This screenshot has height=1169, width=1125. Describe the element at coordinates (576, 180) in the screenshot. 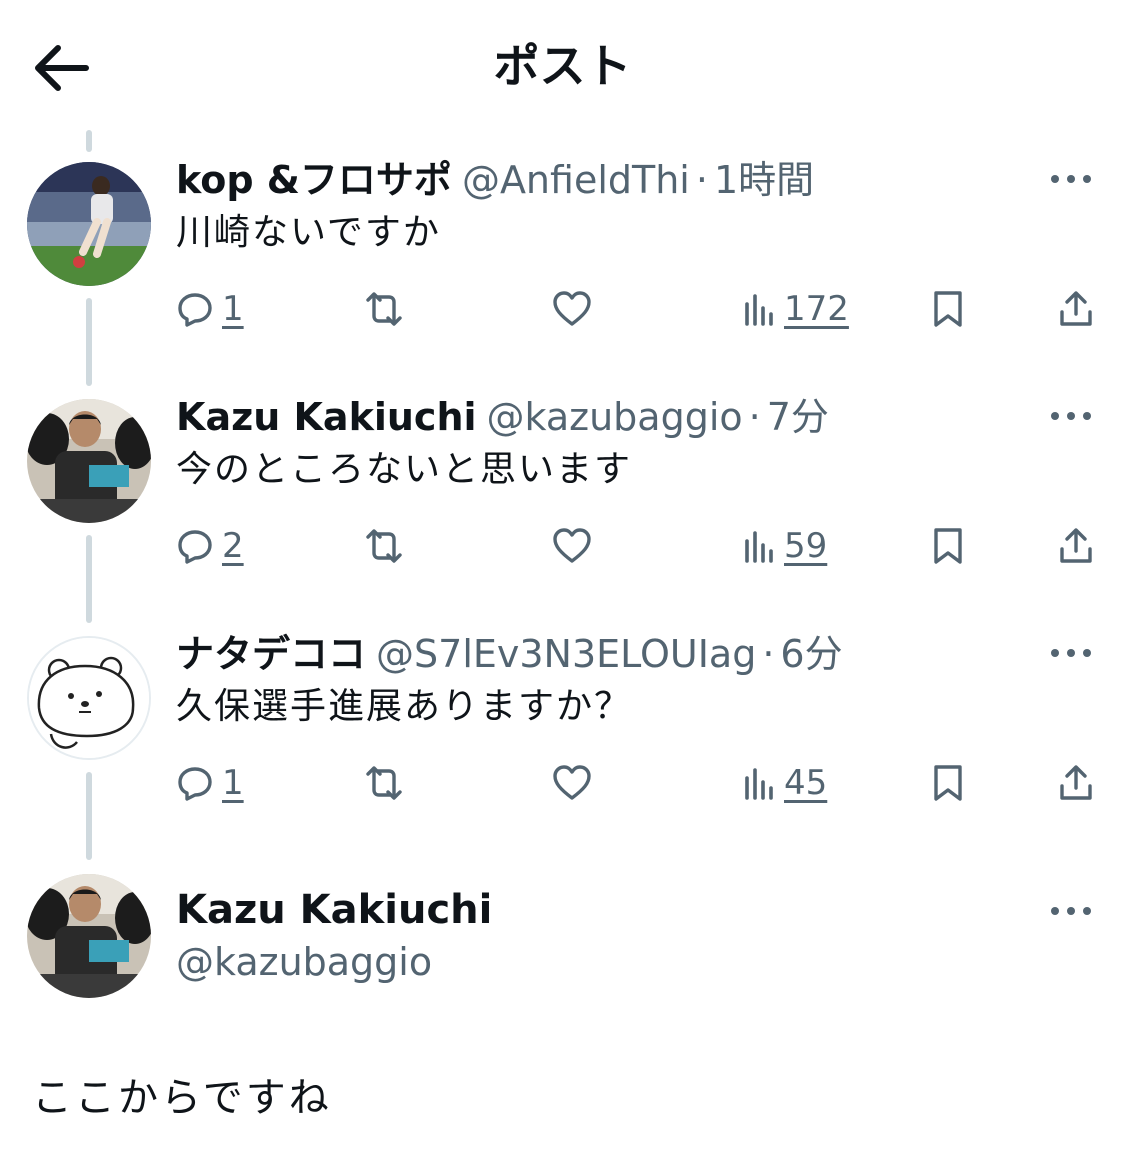

I see `author-handle: @AnfieldThi` at that location.